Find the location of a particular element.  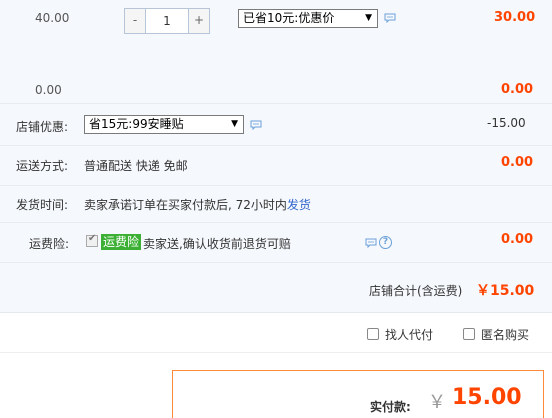

payment-label: 实付款: is located at coordinates (390, 407).